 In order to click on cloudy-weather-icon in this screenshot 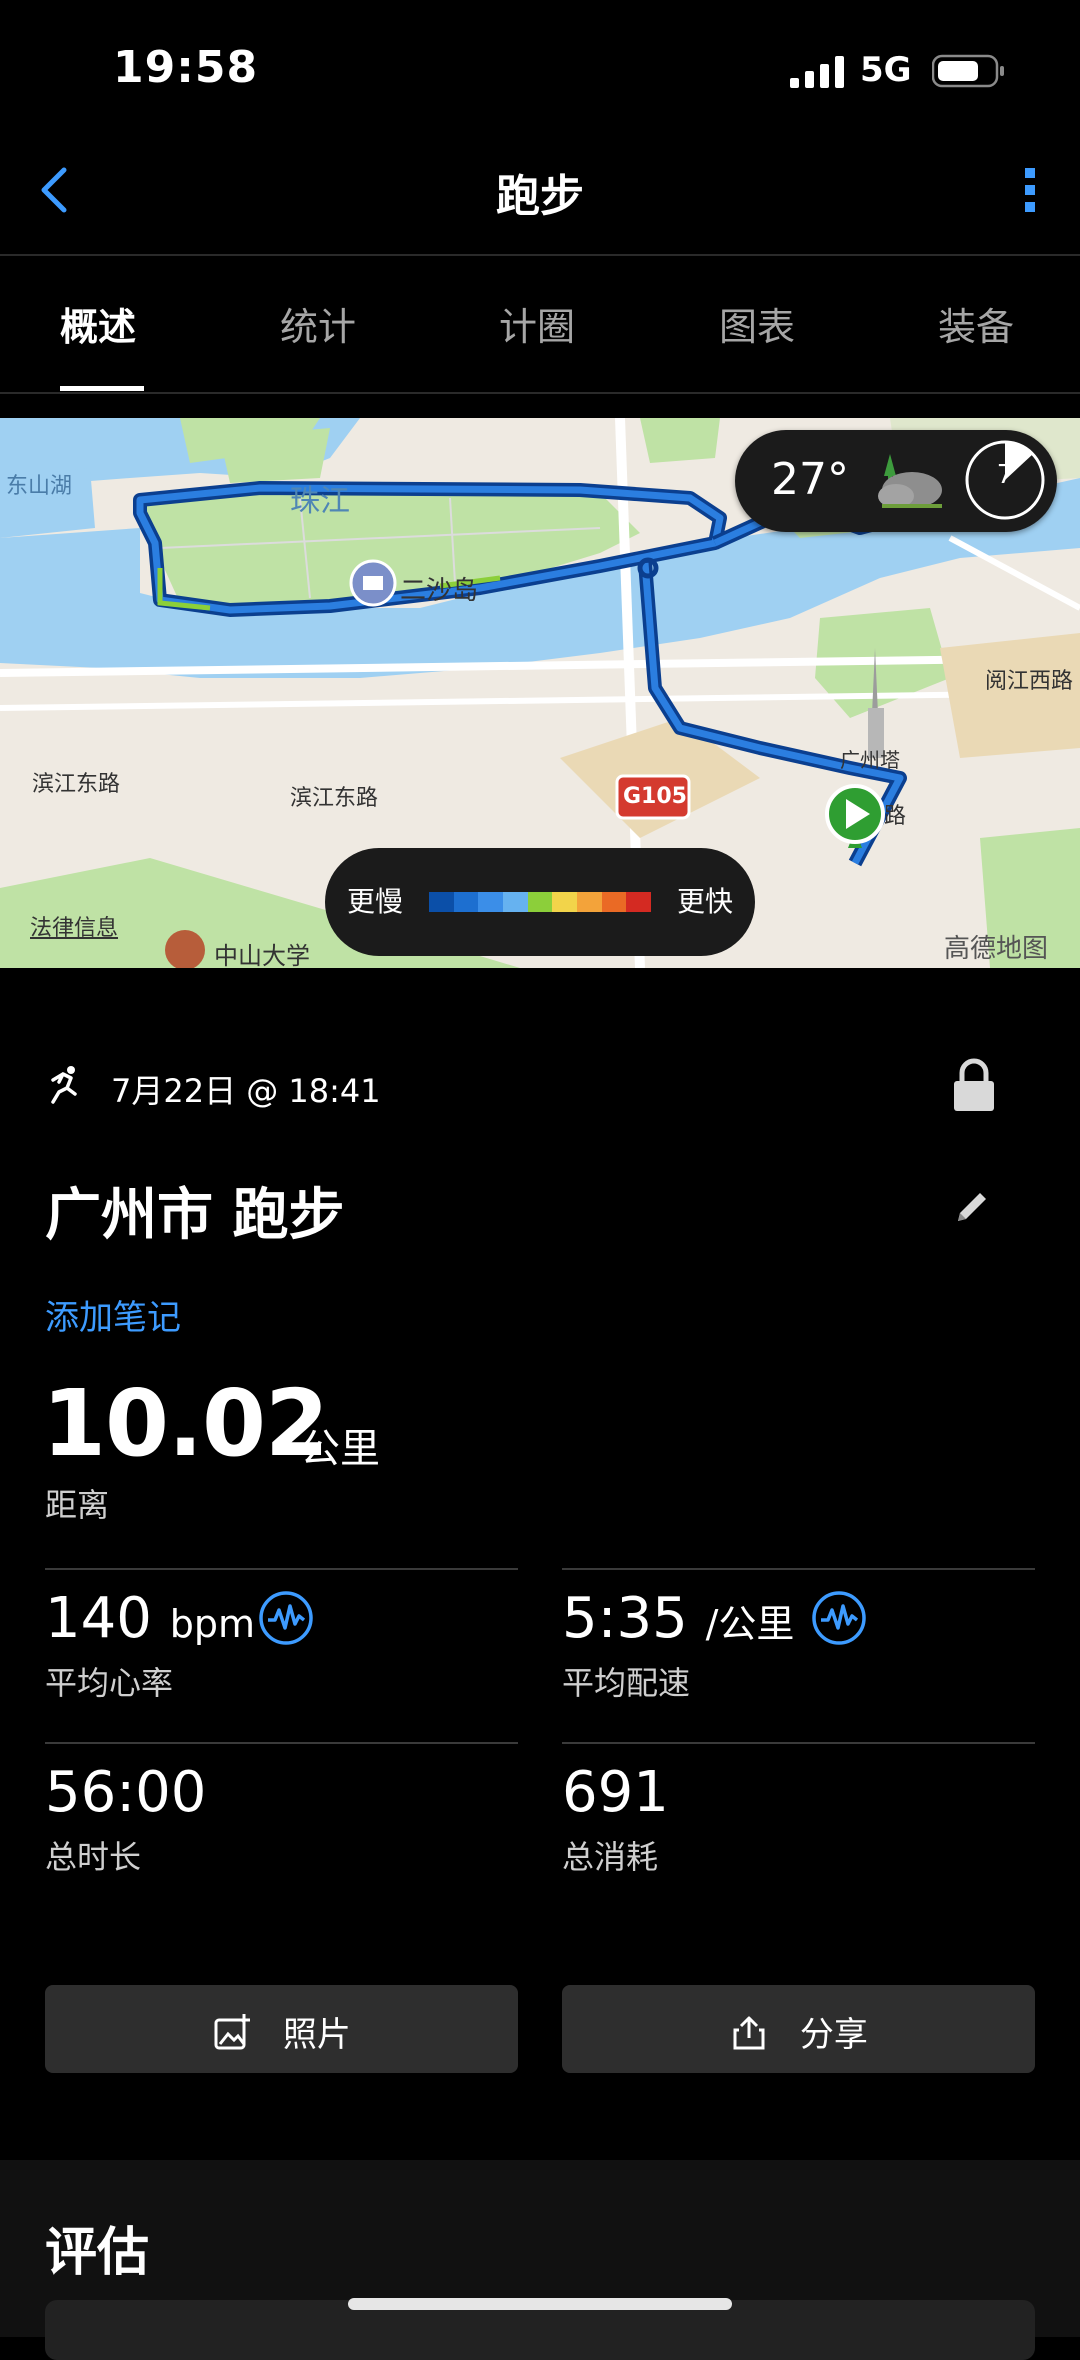, I will do `click(910, 481)`.